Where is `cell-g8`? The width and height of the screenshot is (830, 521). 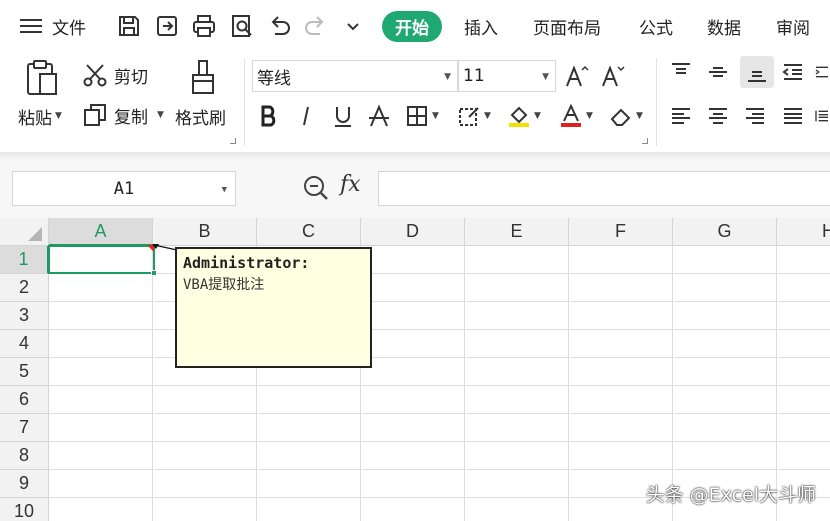 cell-g8 is located at coordinates (725, 456).